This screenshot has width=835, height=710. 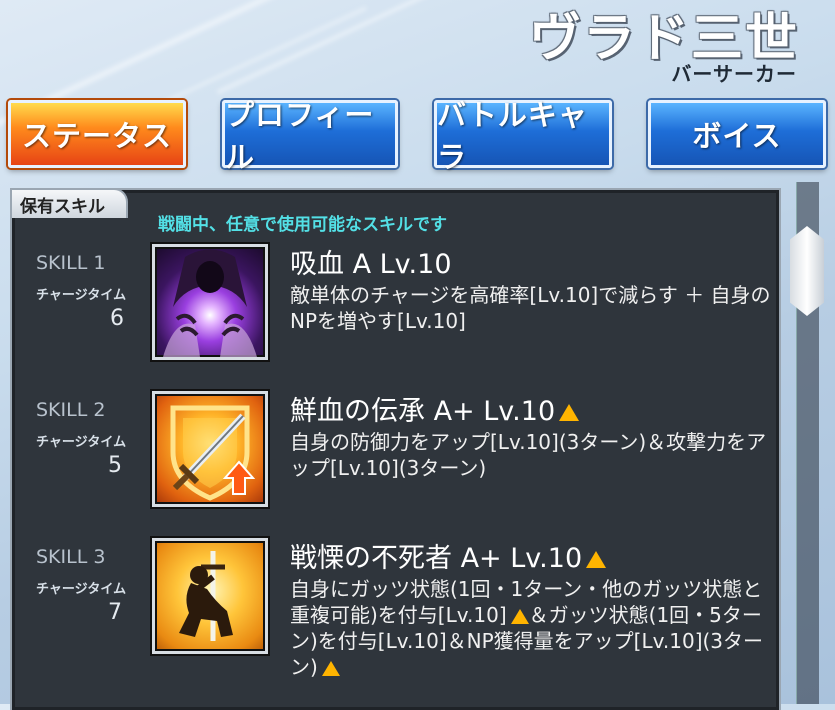 I want to click on skill-name: 鮮血の伝承 A+ Lv.10, so click(x=435, y=408).